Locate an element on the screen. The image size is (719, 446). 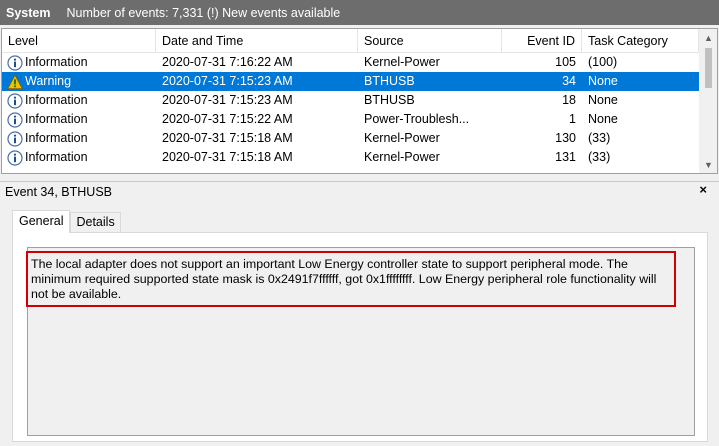
cell-datetime: 2020-07-31 7:15:22 AM is located at coordinates (227, 119).